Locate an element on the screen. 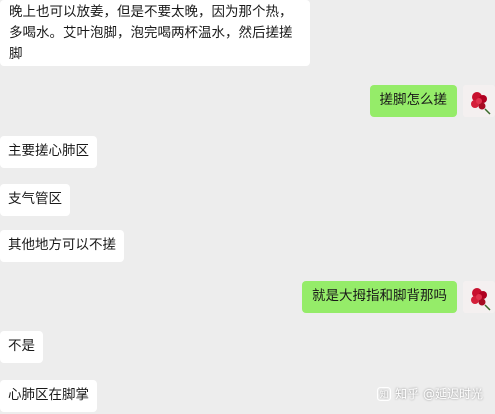  zhihu-logo-icon: 知 is located at coordinates (384, 393).